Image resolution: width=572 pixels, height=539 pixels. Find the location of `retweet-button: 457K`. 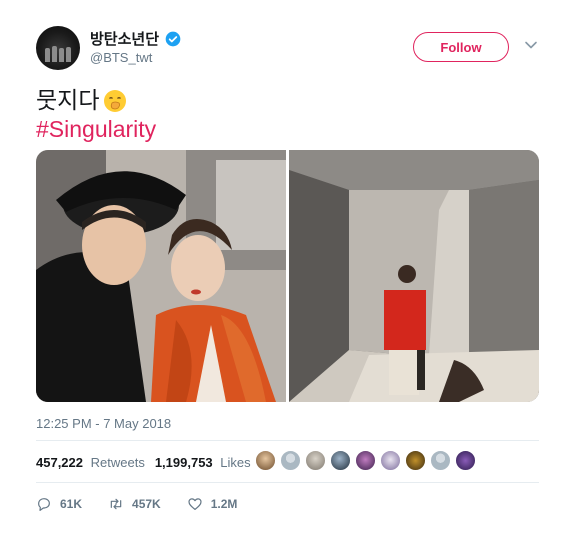

retweet-button: 457K is located at coordinates (134, 504).